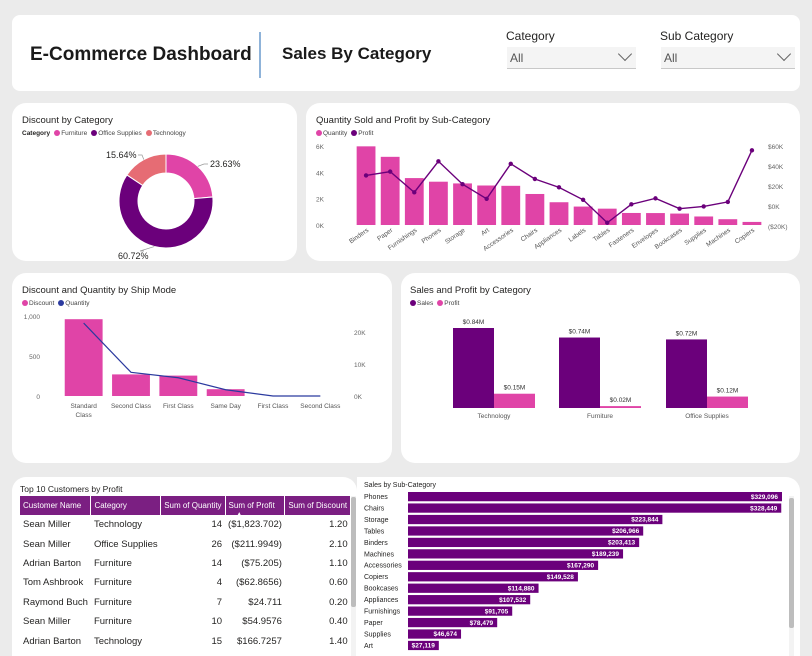 The height and width of the screenshot is (656, 812). I want to click on chart-title: Discount by Category, so click(67, 120).